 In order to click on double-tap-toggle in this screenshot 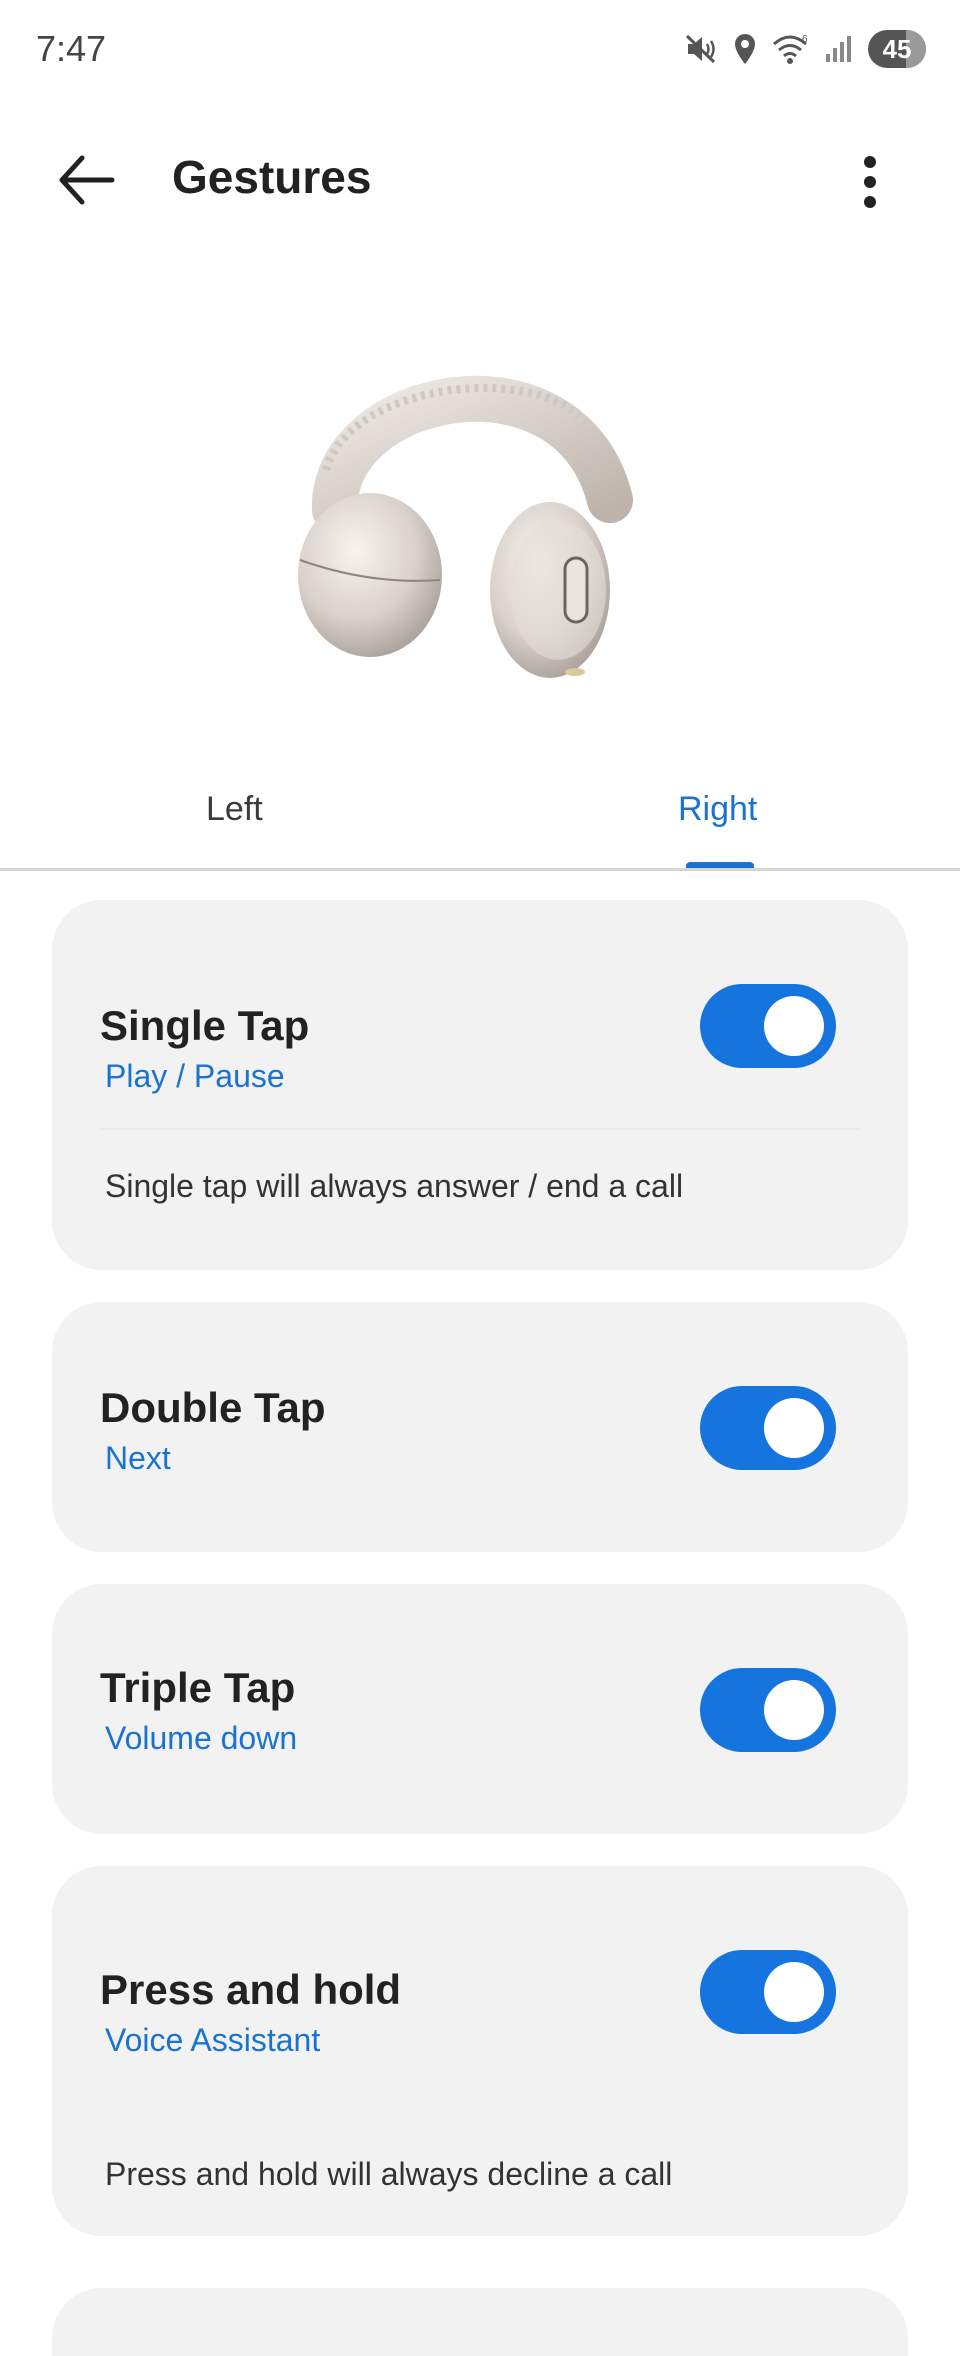, I will do `click(768, 1428)`.